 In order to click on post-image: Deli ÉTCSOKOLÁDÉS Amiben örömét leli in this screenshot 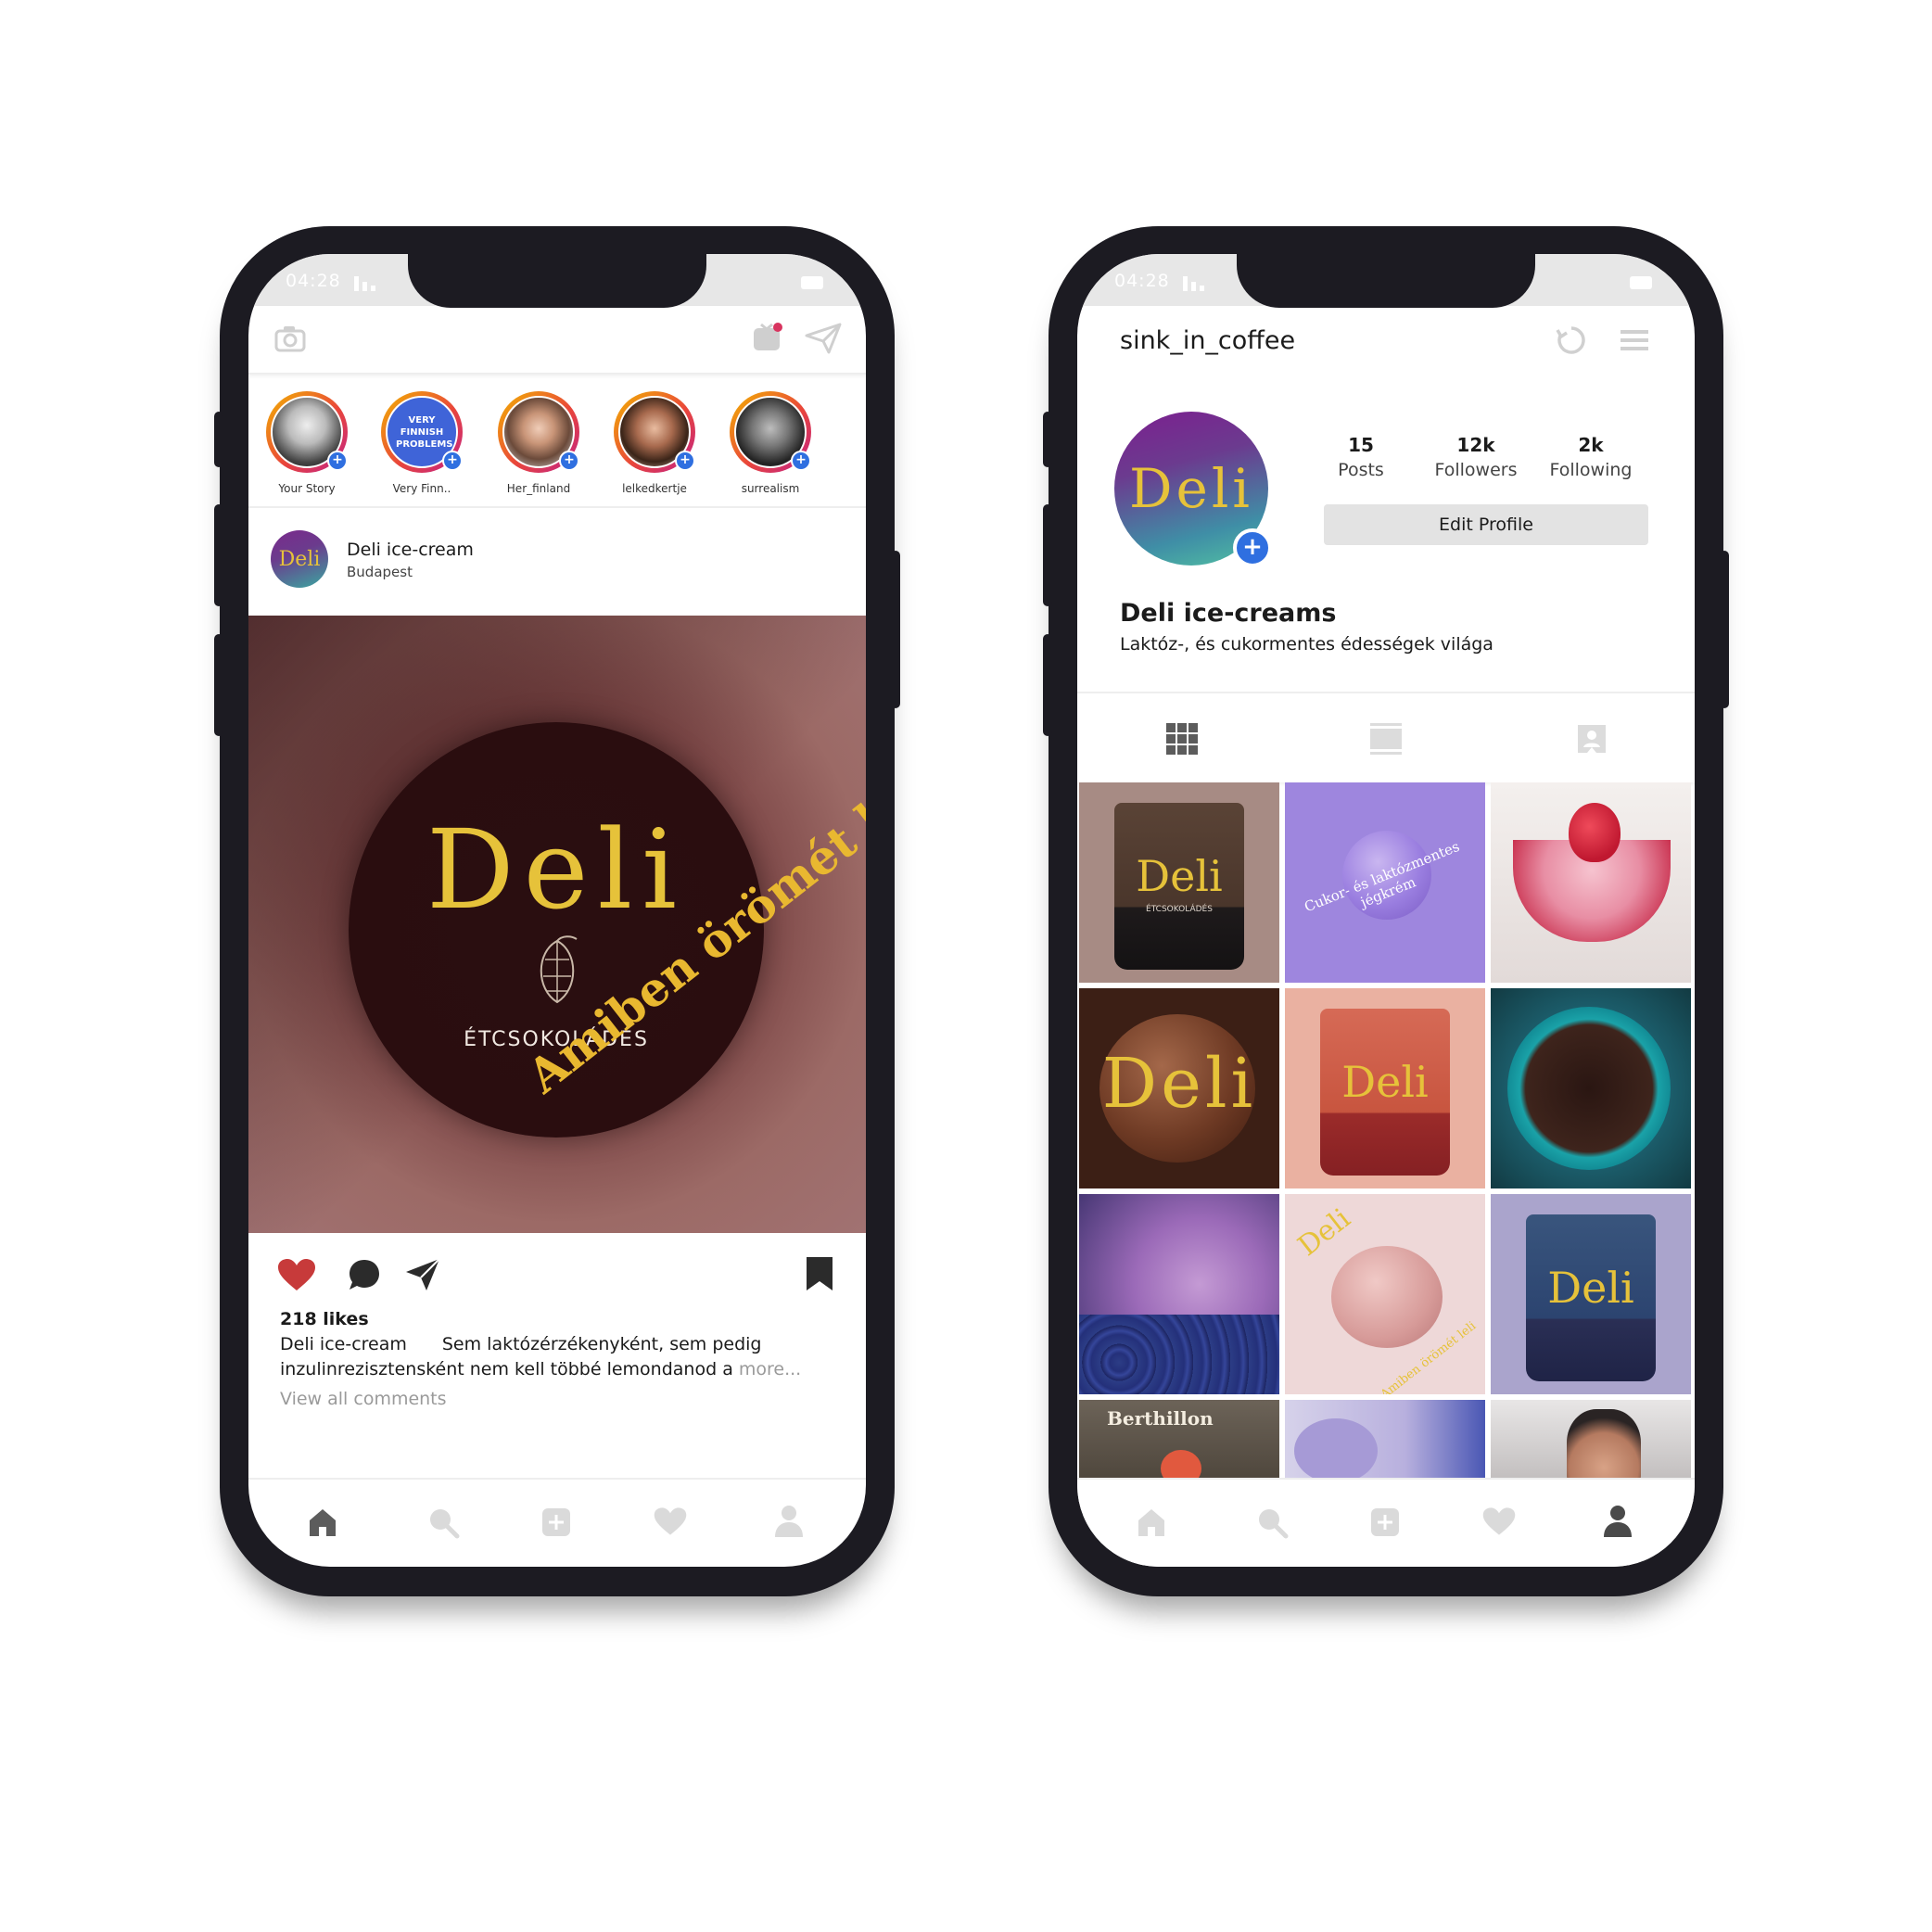, I will do `click(557, 924)`.